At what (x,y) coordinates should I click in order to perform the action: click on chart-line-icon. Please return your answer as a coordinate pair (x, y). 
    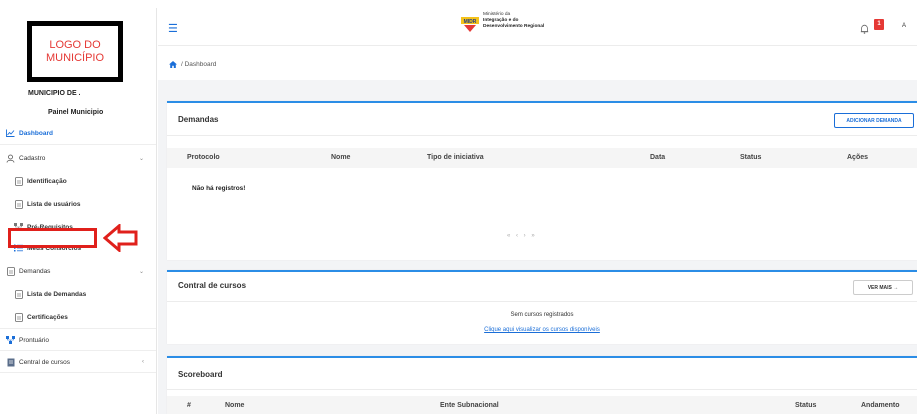
    Looking at the image, I should click on (10, 133).